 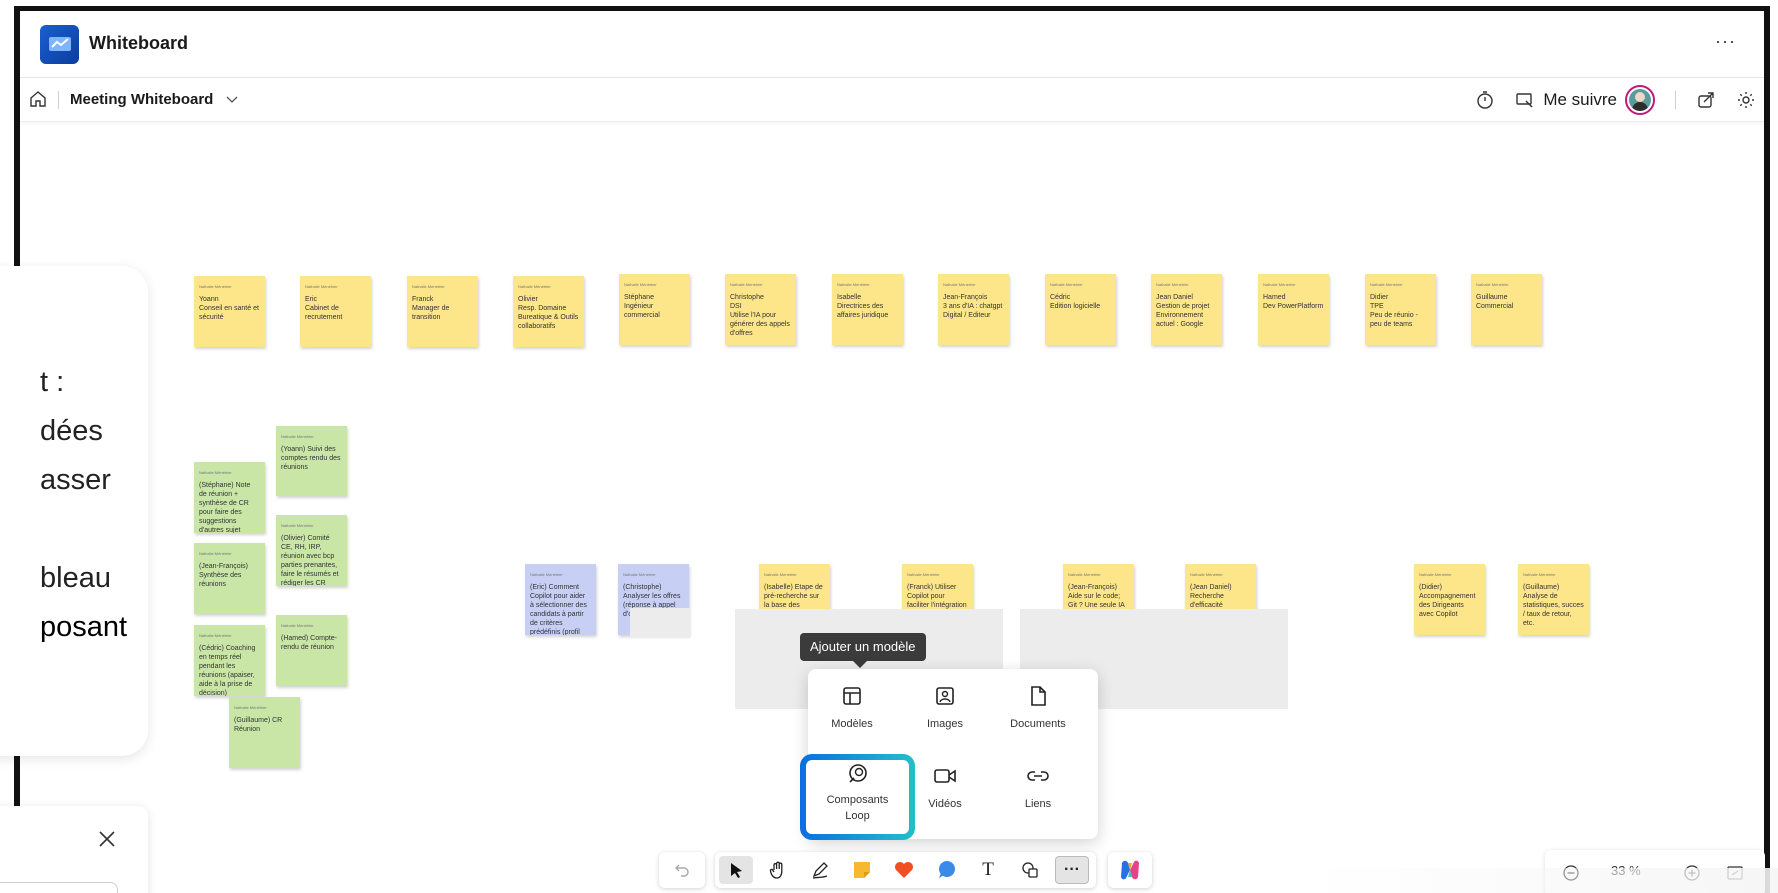 I want to click on menu-item-label: Documents, so click(x=1038, y=724).